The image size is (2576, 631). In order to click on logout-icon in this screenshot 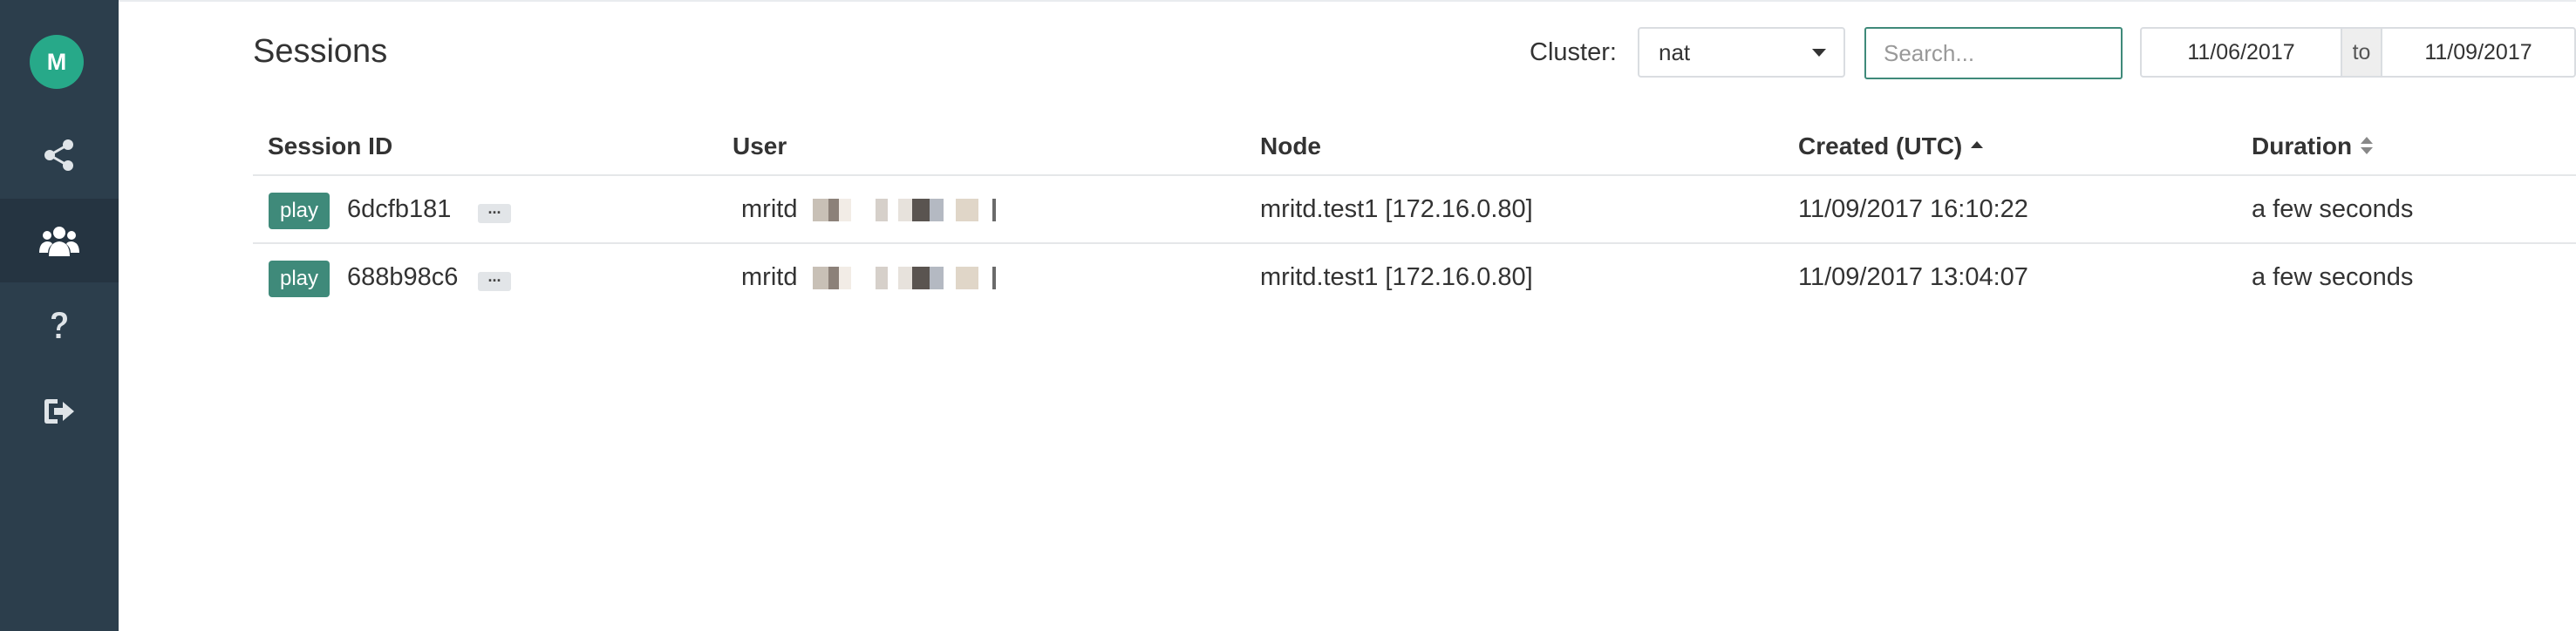, I will do `click(60, 411)`.